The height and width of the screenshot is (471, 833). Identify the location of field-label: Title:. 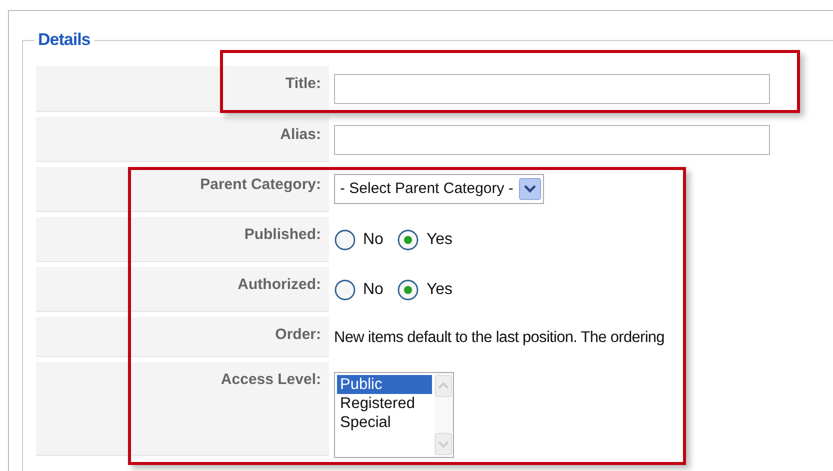
(303, 84).